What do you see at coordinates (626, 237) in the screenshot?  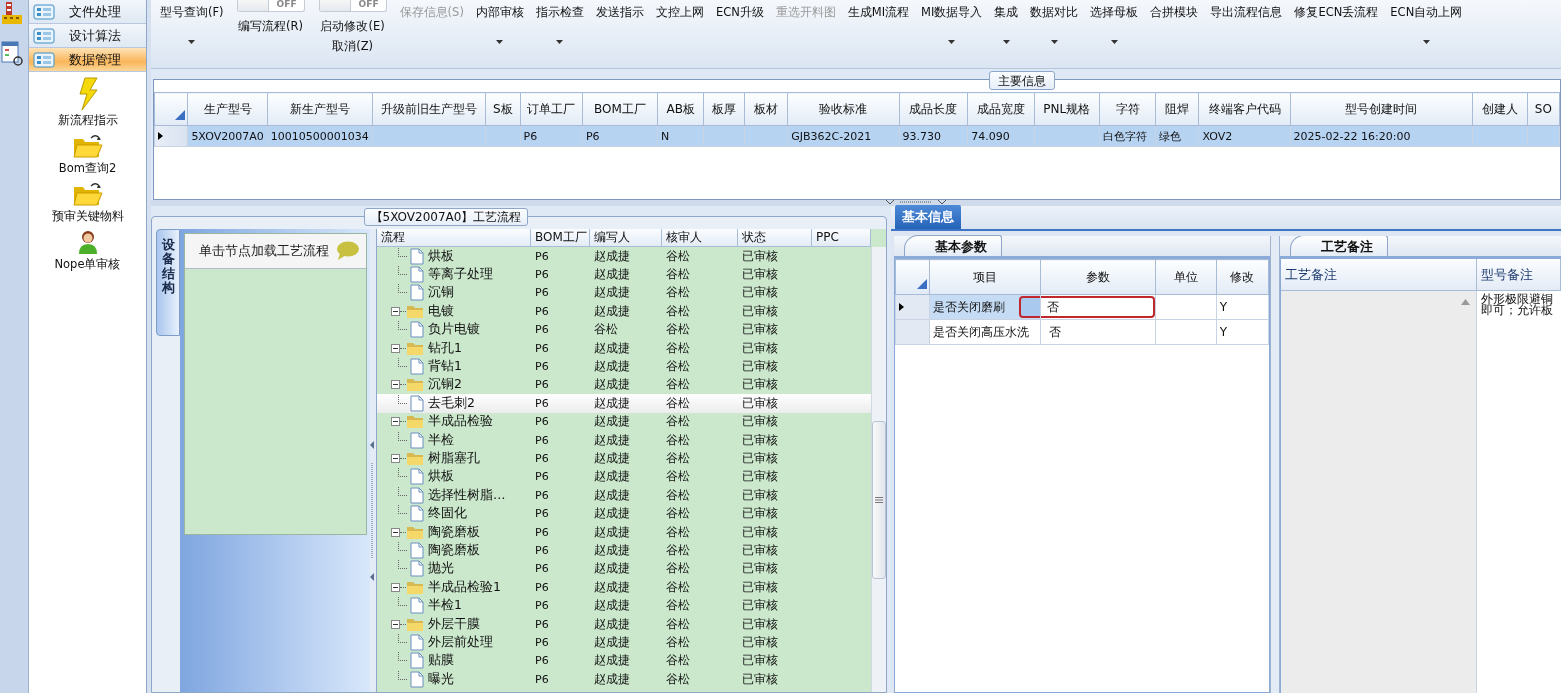 I see `column-header: 编写人` at bounding box center [626, 237].